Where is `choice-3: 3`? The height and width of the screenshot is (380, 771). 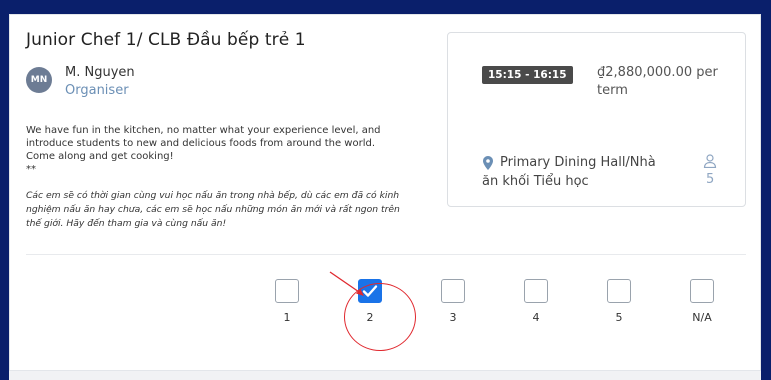 choice-3: 3 is located at coordinates (453, 301).